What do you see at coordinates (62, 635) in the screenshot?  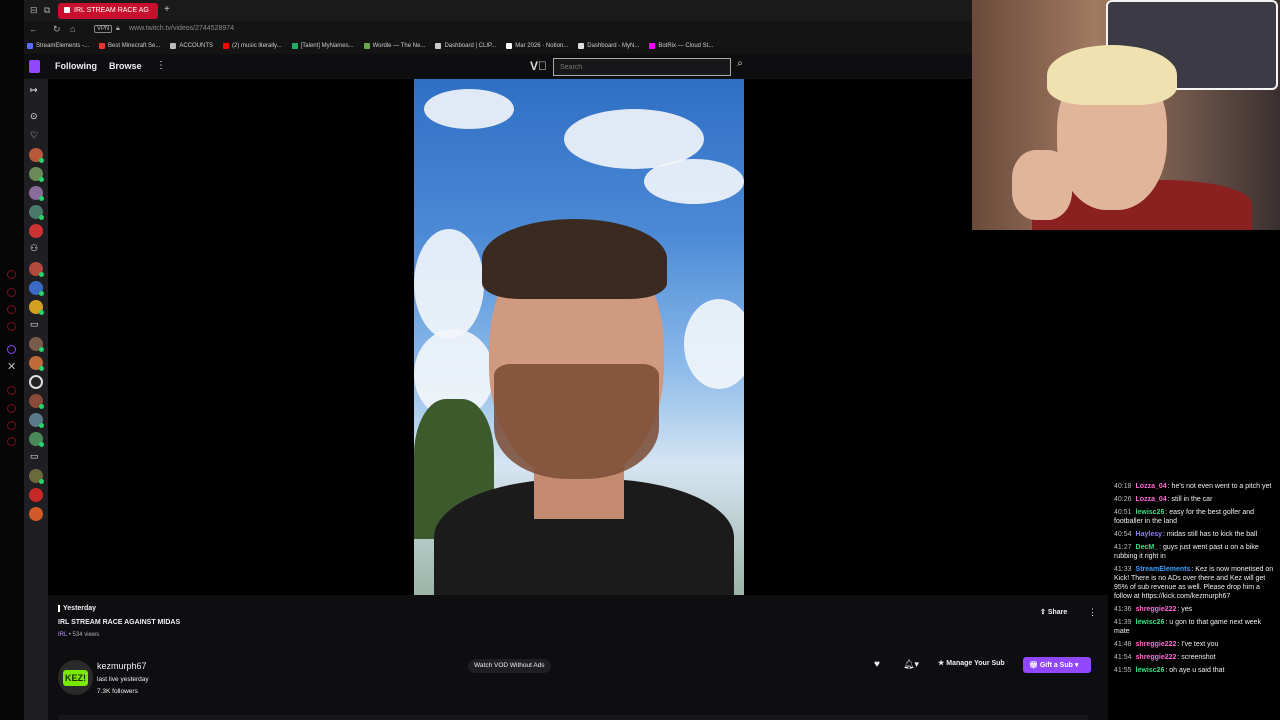 I see `category-tag: IRL` at bounding box center [62, 635].